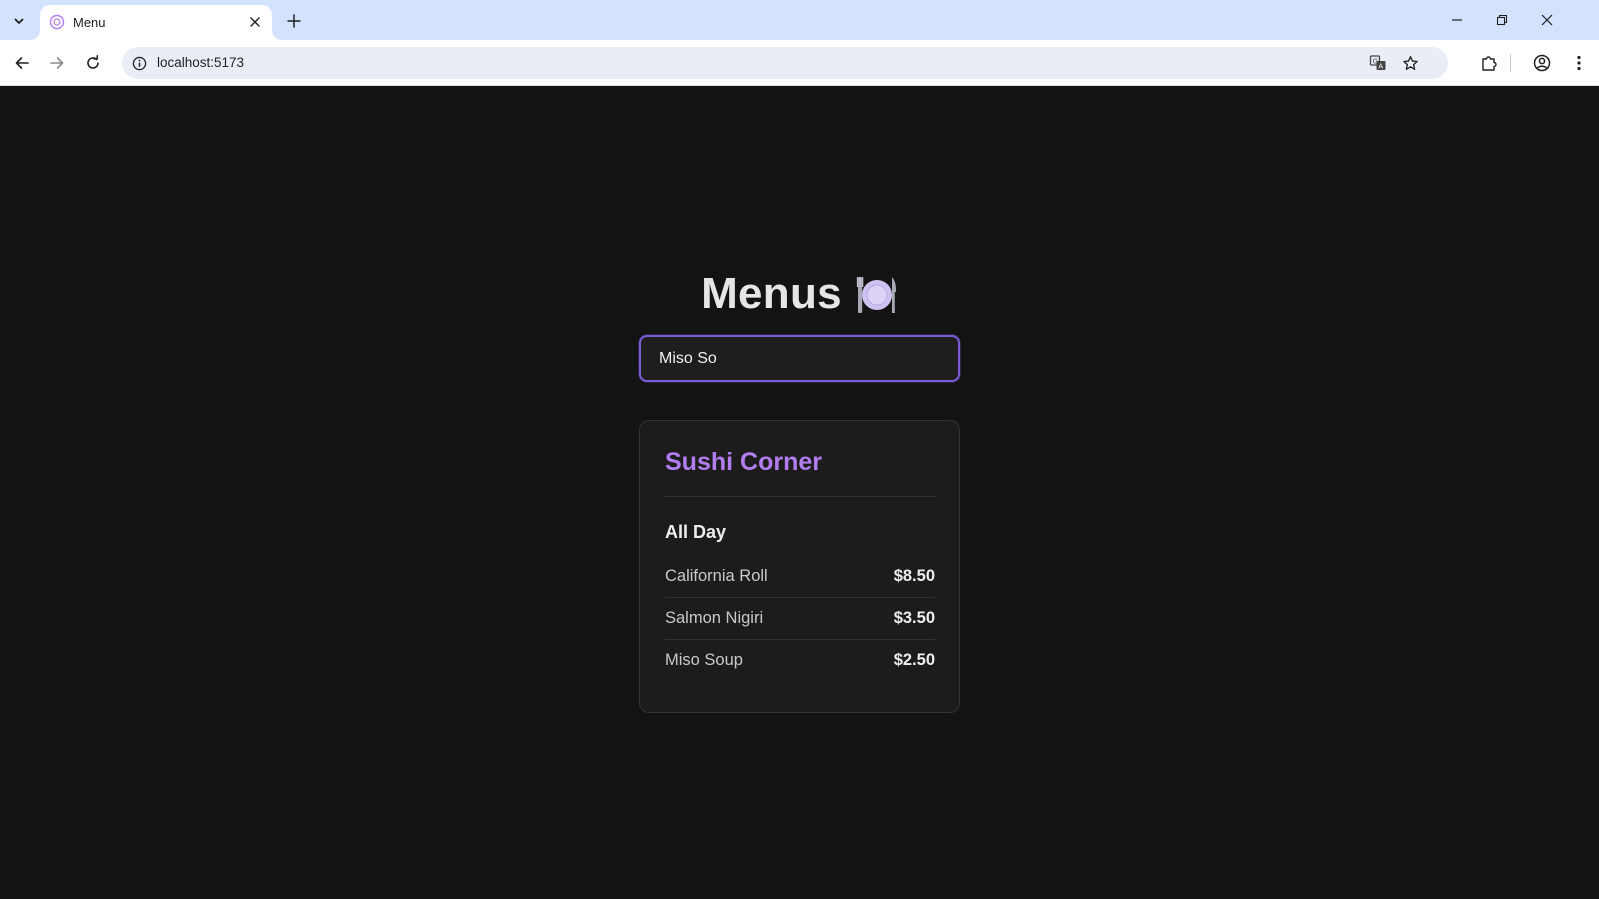 This screenshot has height=899, width=1599. I want to click on browser-toolbar: localhost:5173 GA, so click(799, 63).